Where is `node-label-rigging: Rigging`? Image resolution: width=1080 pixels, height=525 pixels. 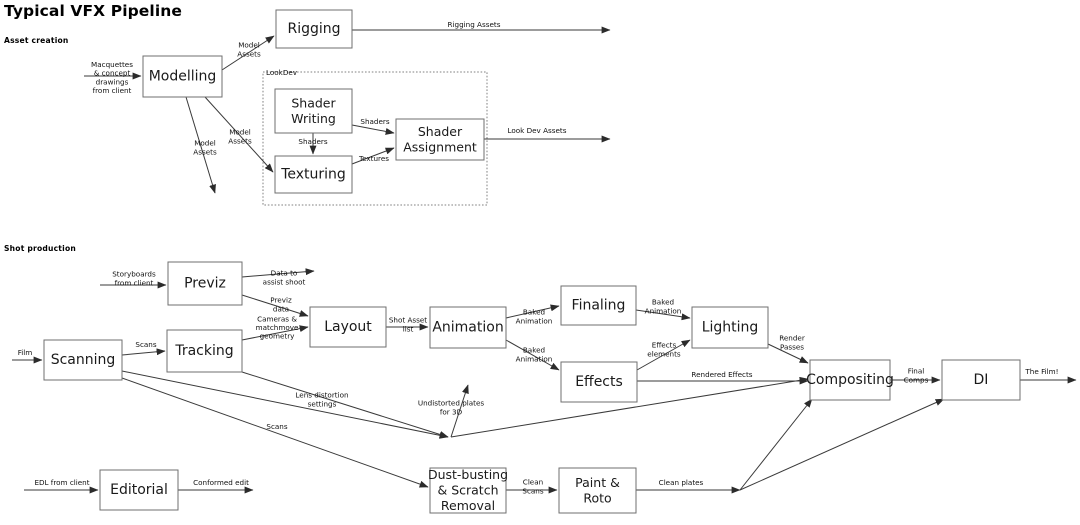
node-label-rigging: Rigging is located at coordinates (313, 29).